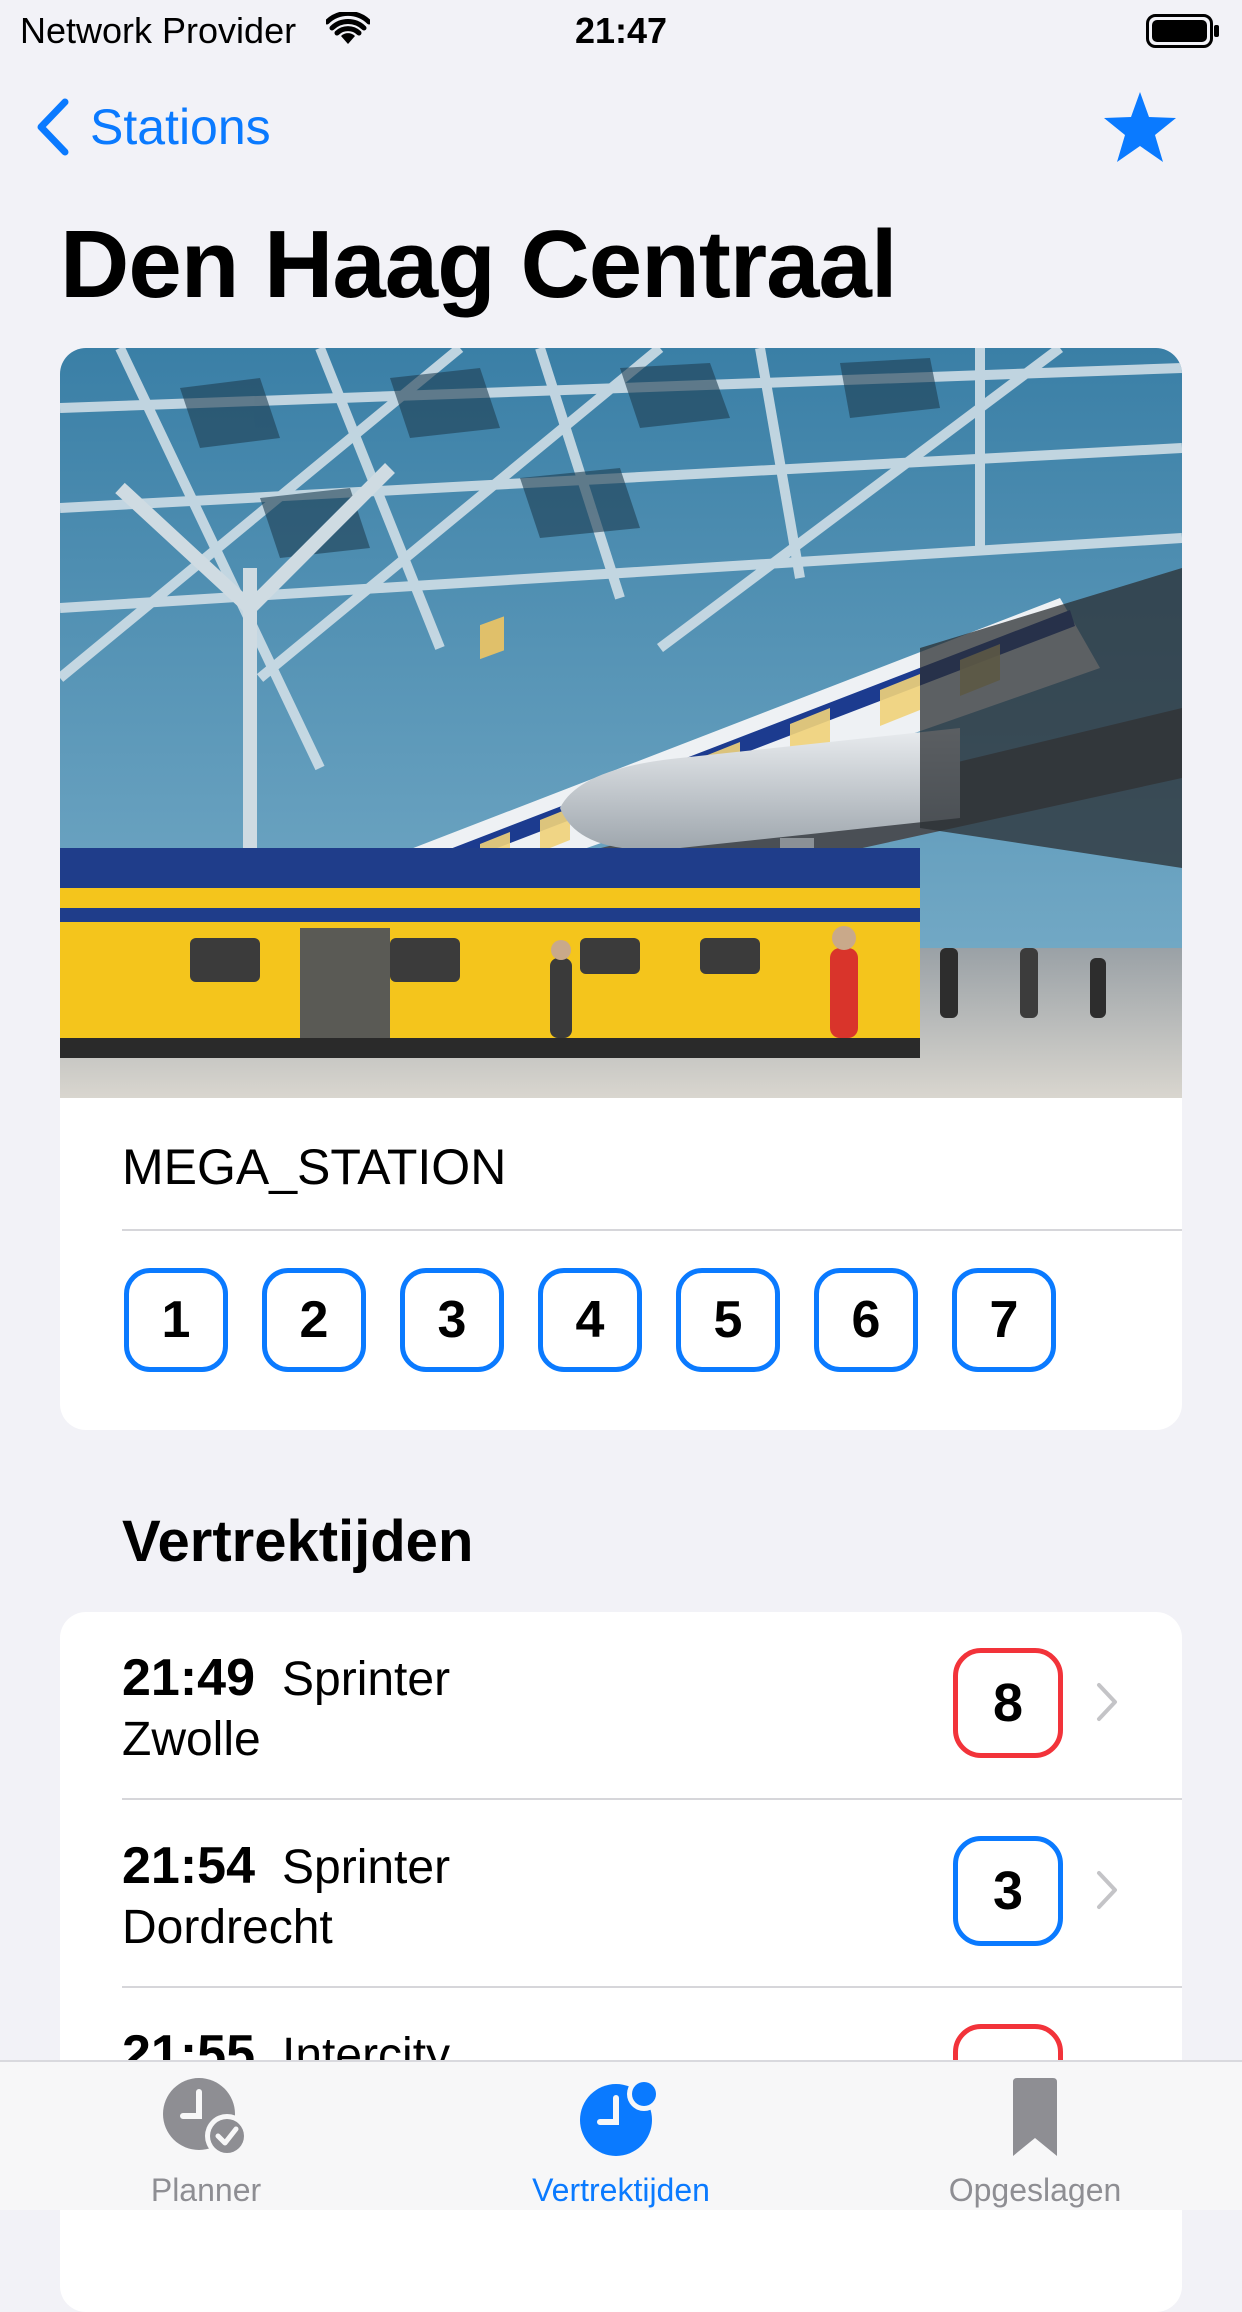 The height and width of the screenshot is (2312, 1242). I want to click on back-button: Stations, so click(153, 127).